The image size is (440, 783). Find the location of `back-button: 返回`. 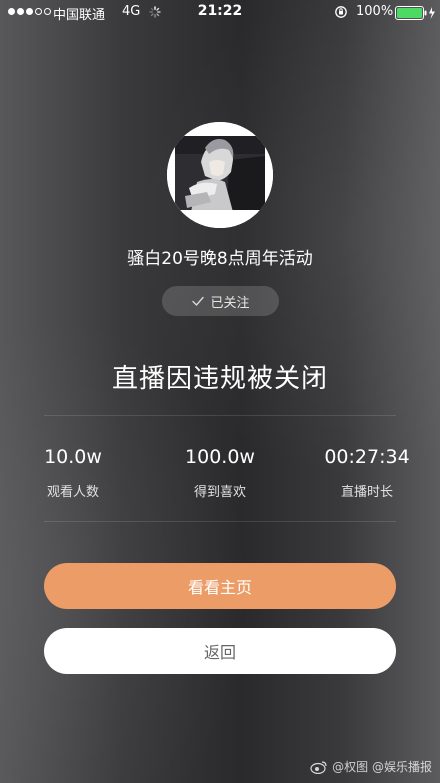

back-button: 返回 is located at coordinates (220, 651).